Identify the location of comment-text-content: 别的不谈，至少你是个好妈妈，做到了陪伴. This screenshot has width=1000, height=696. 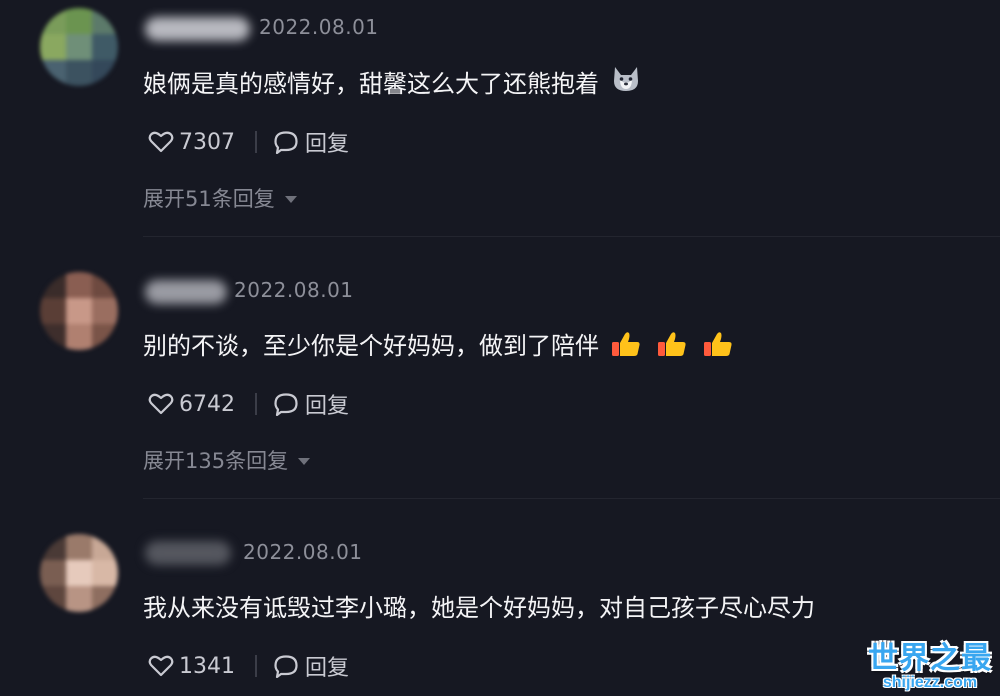
(371, 346).